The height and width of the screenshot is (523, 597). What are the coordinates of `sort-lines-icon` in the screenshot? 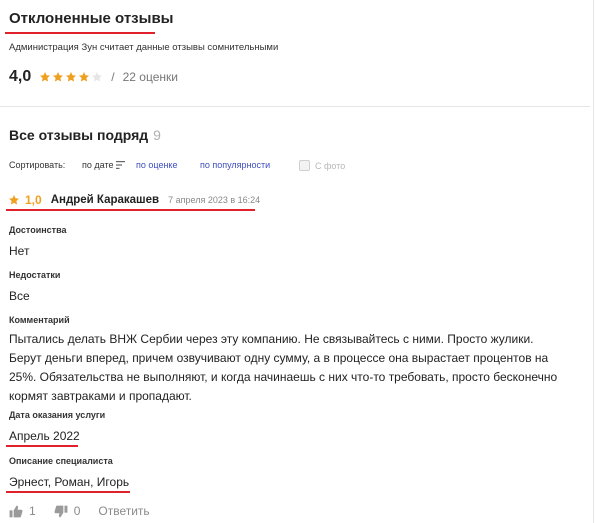 It's located at (121, 165).